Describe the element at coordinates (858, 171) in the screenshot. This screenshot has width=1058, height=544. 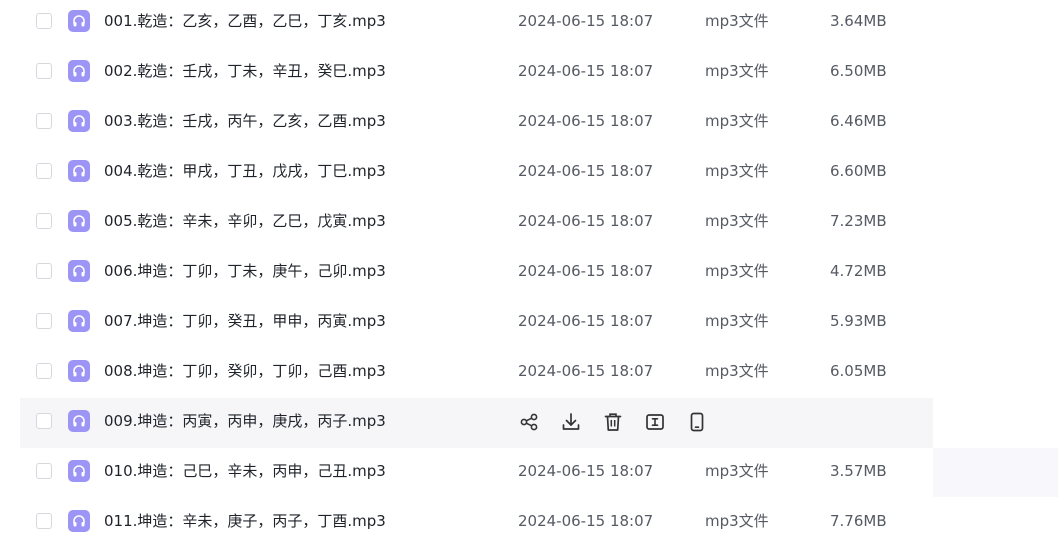
I see `file-size: 6.60MB` at that location.